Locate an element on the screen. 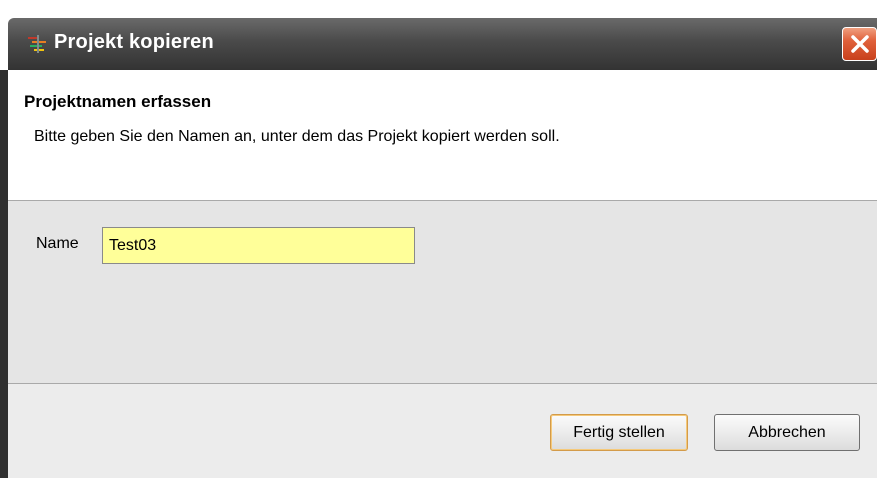 This screenshot has height=478, width=877. finish-button: Fertig stellen is located at coordinates (619, 432).